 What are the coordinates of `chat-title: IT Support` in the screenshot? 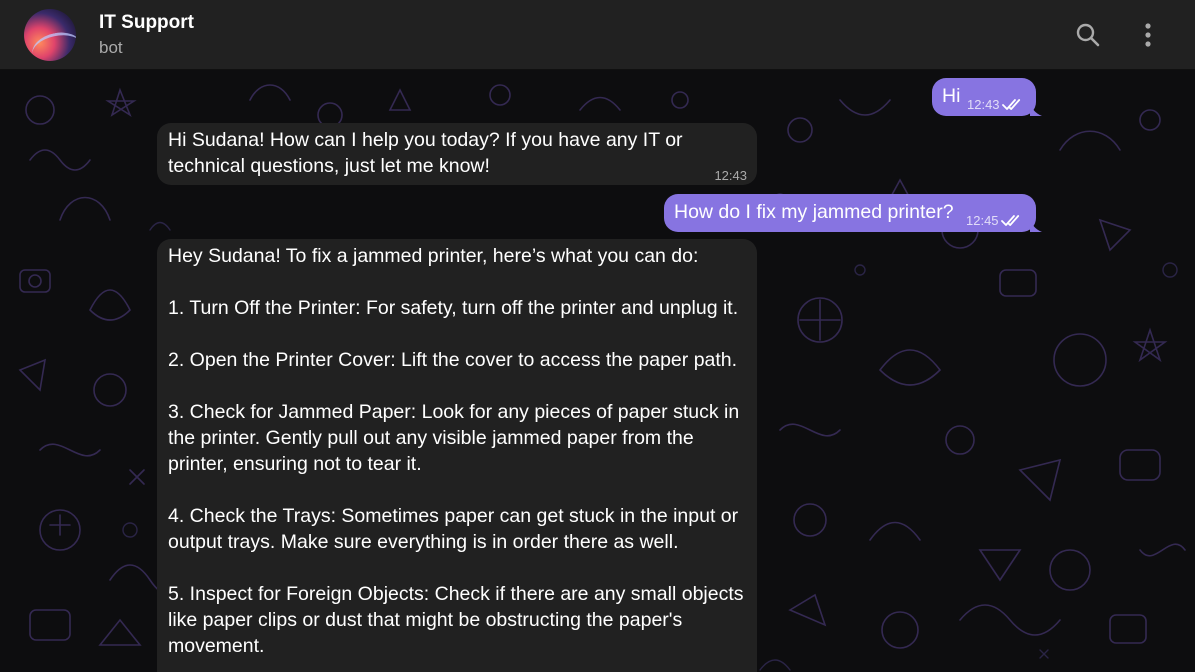 It's located at (146, 23).